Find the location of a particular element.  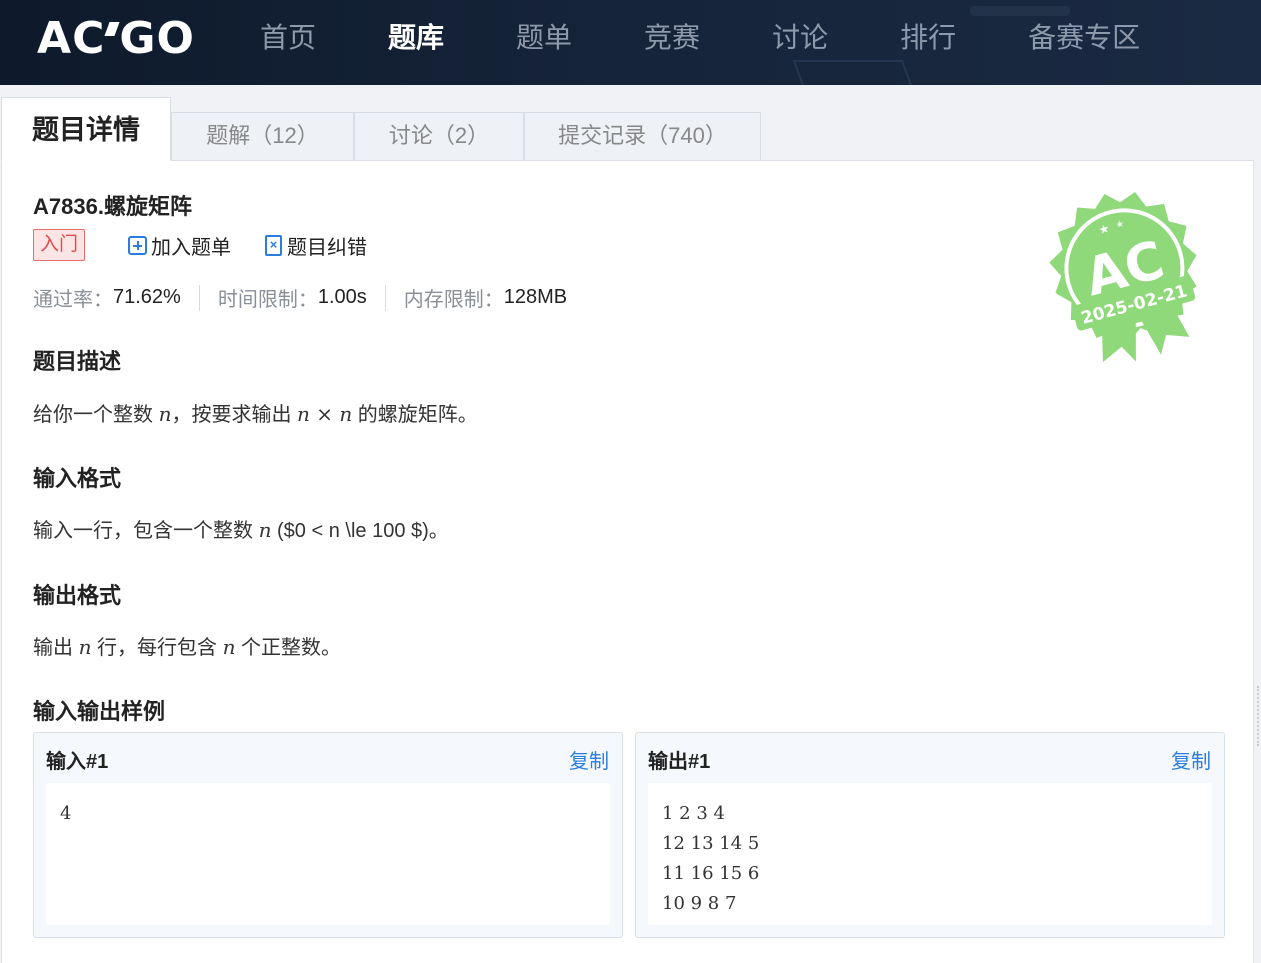

sample-output-code: 1 2 3 4 12 13 14 5 11 16 15 6 10 9 8 7 is located at coordinates (930, 854).